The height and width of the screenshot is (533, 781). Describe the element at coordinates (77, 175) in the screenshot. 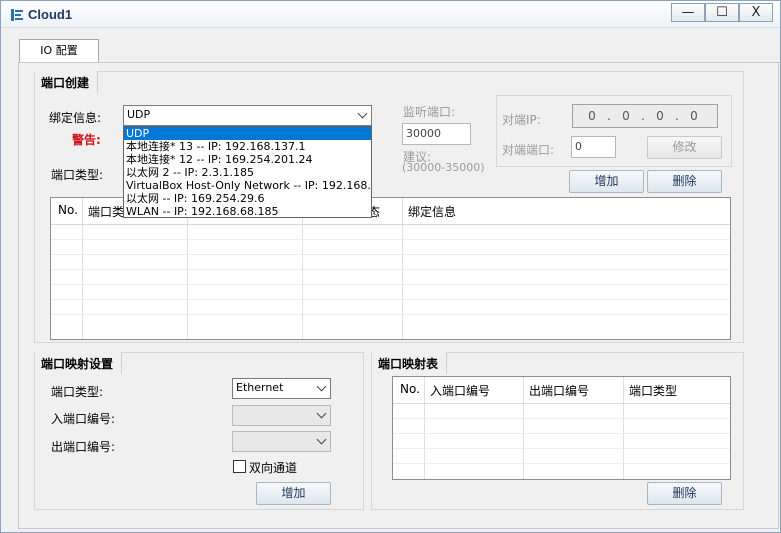

I see `port-type-label: 端口类型:` at that location.